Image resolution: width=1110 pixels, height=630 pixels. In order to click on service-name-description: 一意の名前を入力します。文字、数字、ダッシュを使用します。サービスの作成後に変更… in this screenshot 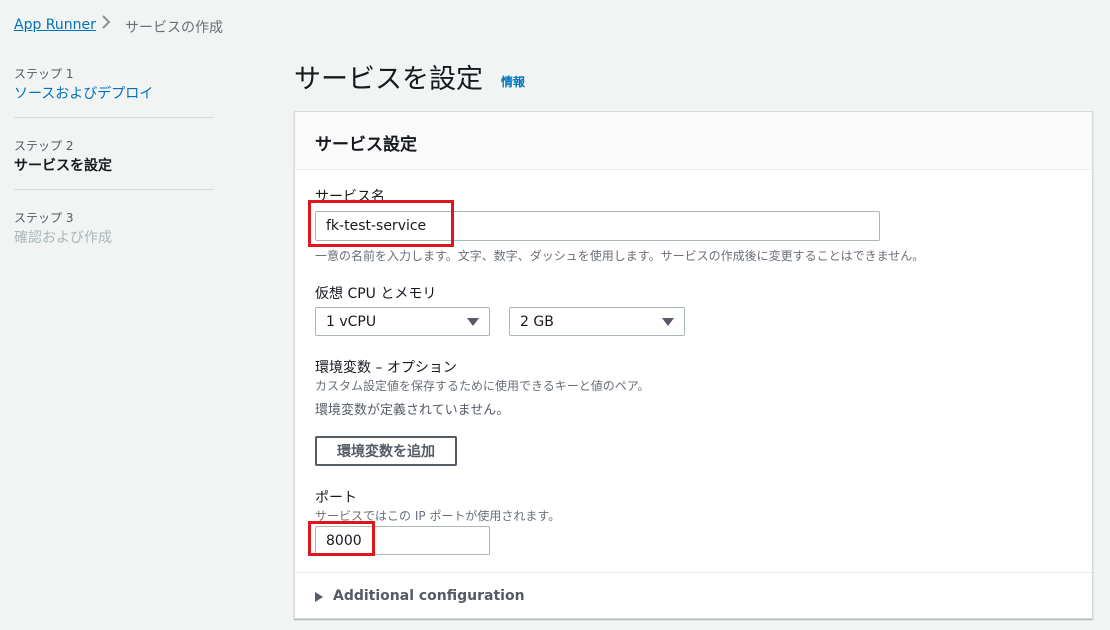, I will do `click(620, 256)`.